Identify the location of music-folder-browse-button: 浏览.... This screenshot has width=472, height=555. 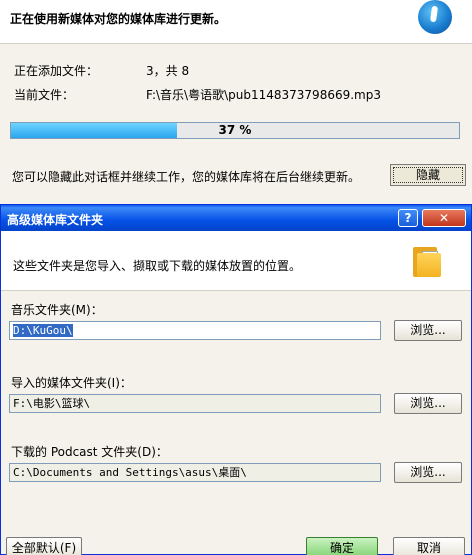
(428, 330).